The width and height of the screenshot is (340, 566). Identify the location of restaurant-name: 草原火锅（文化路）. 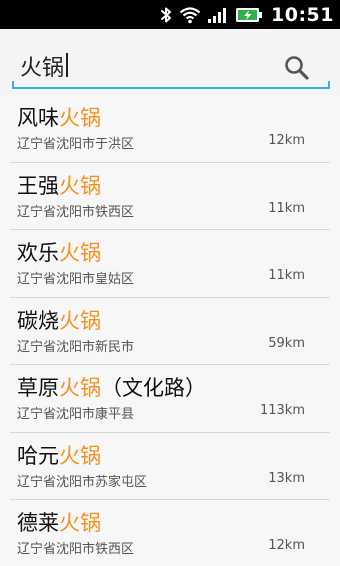
(111, 387).